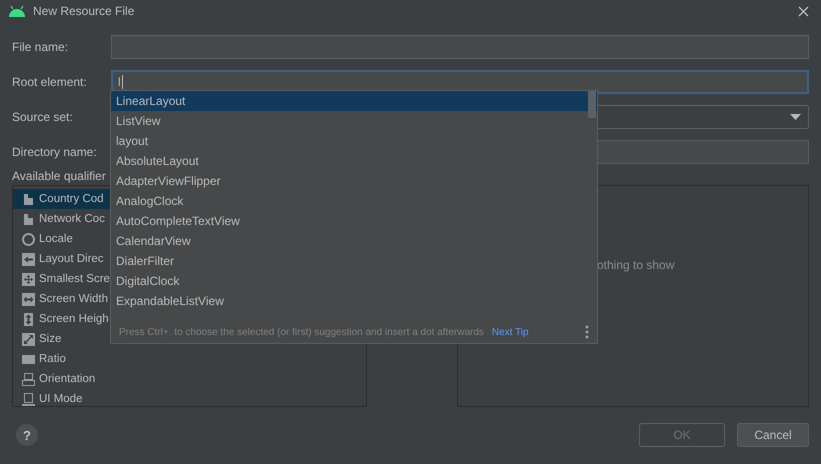 The width and height of the screenshot is (821, 464). What do you see at coordinates (55, 152) in the screenshot?
I see `field-label: Directory name:` at bounding box center [55, 152].